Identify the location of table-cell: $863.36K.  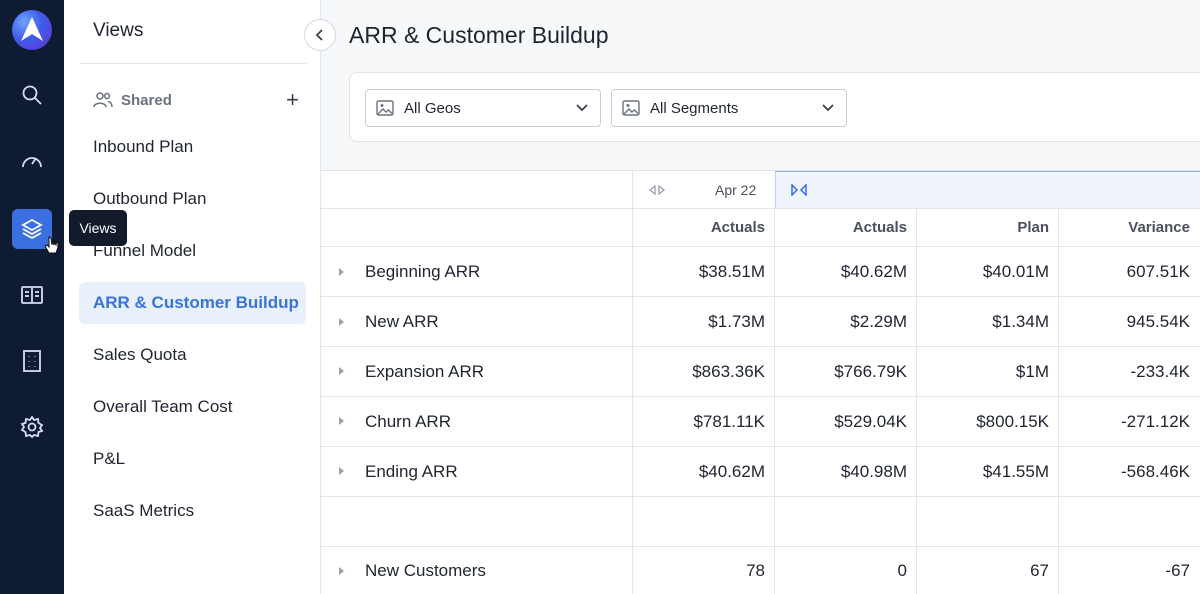
(704, 371).